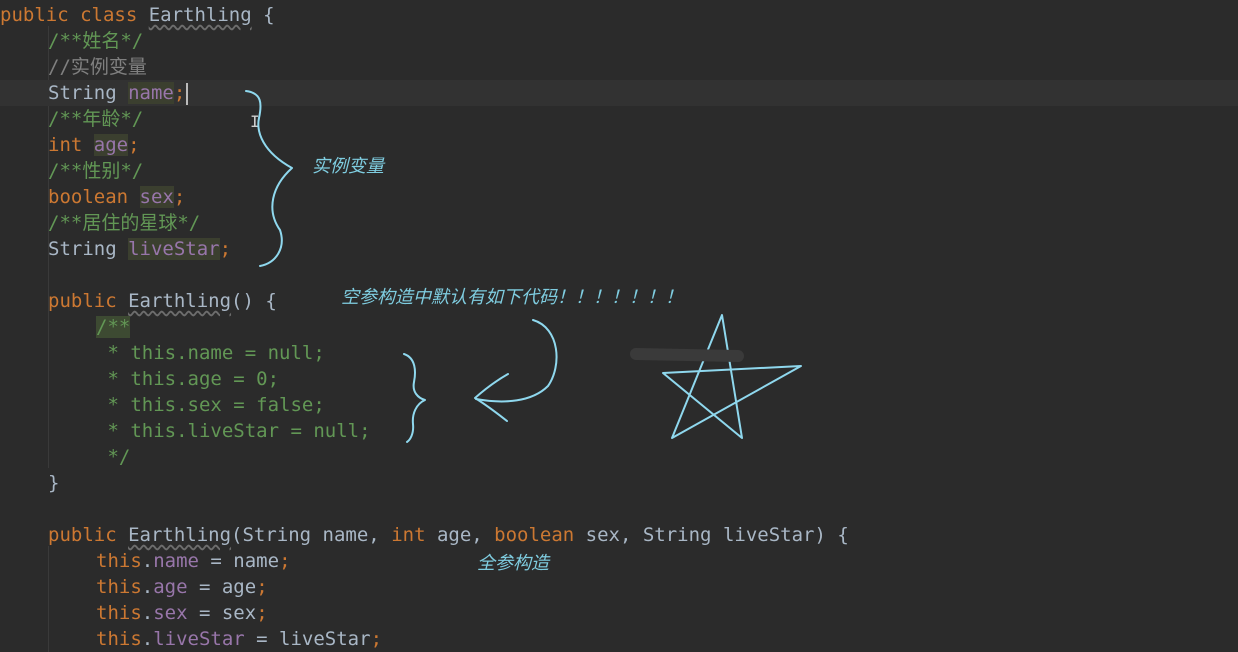  Describe the element at coordinates (465, 535) in the screenshot. I see `code-token: age,` at that location.